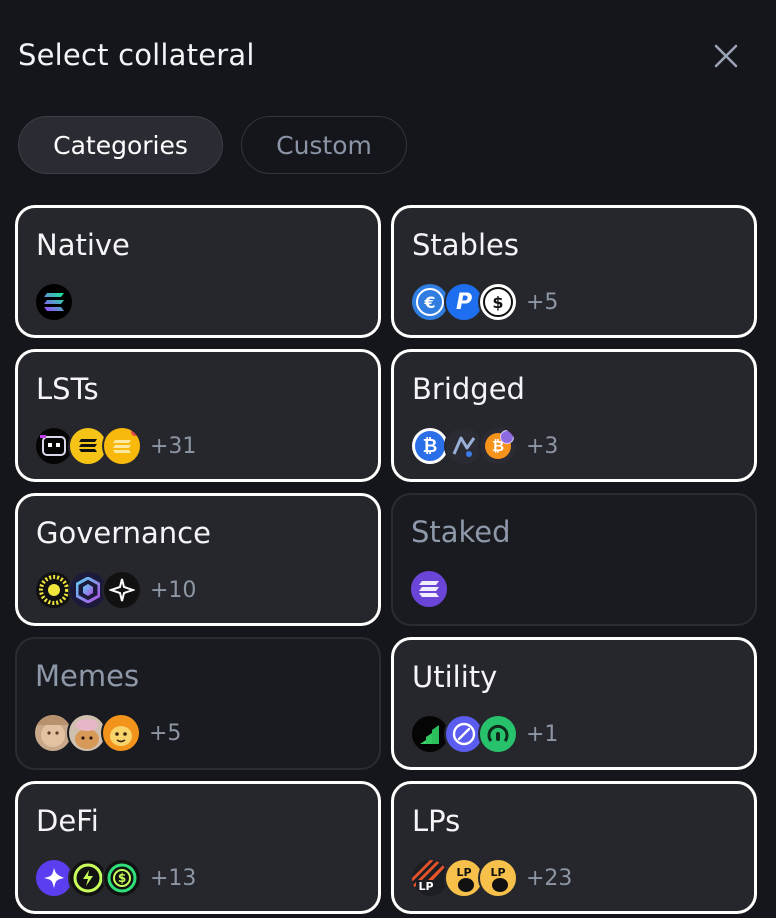  Describe the element at coordinates (198, 271) in the screenshot. I see `category-card-native: Native` at that location.